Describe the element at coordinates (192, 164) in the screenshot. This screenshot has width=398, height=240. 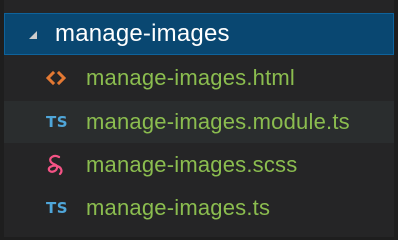
I see `file-label: manage-images.scss` at that location.